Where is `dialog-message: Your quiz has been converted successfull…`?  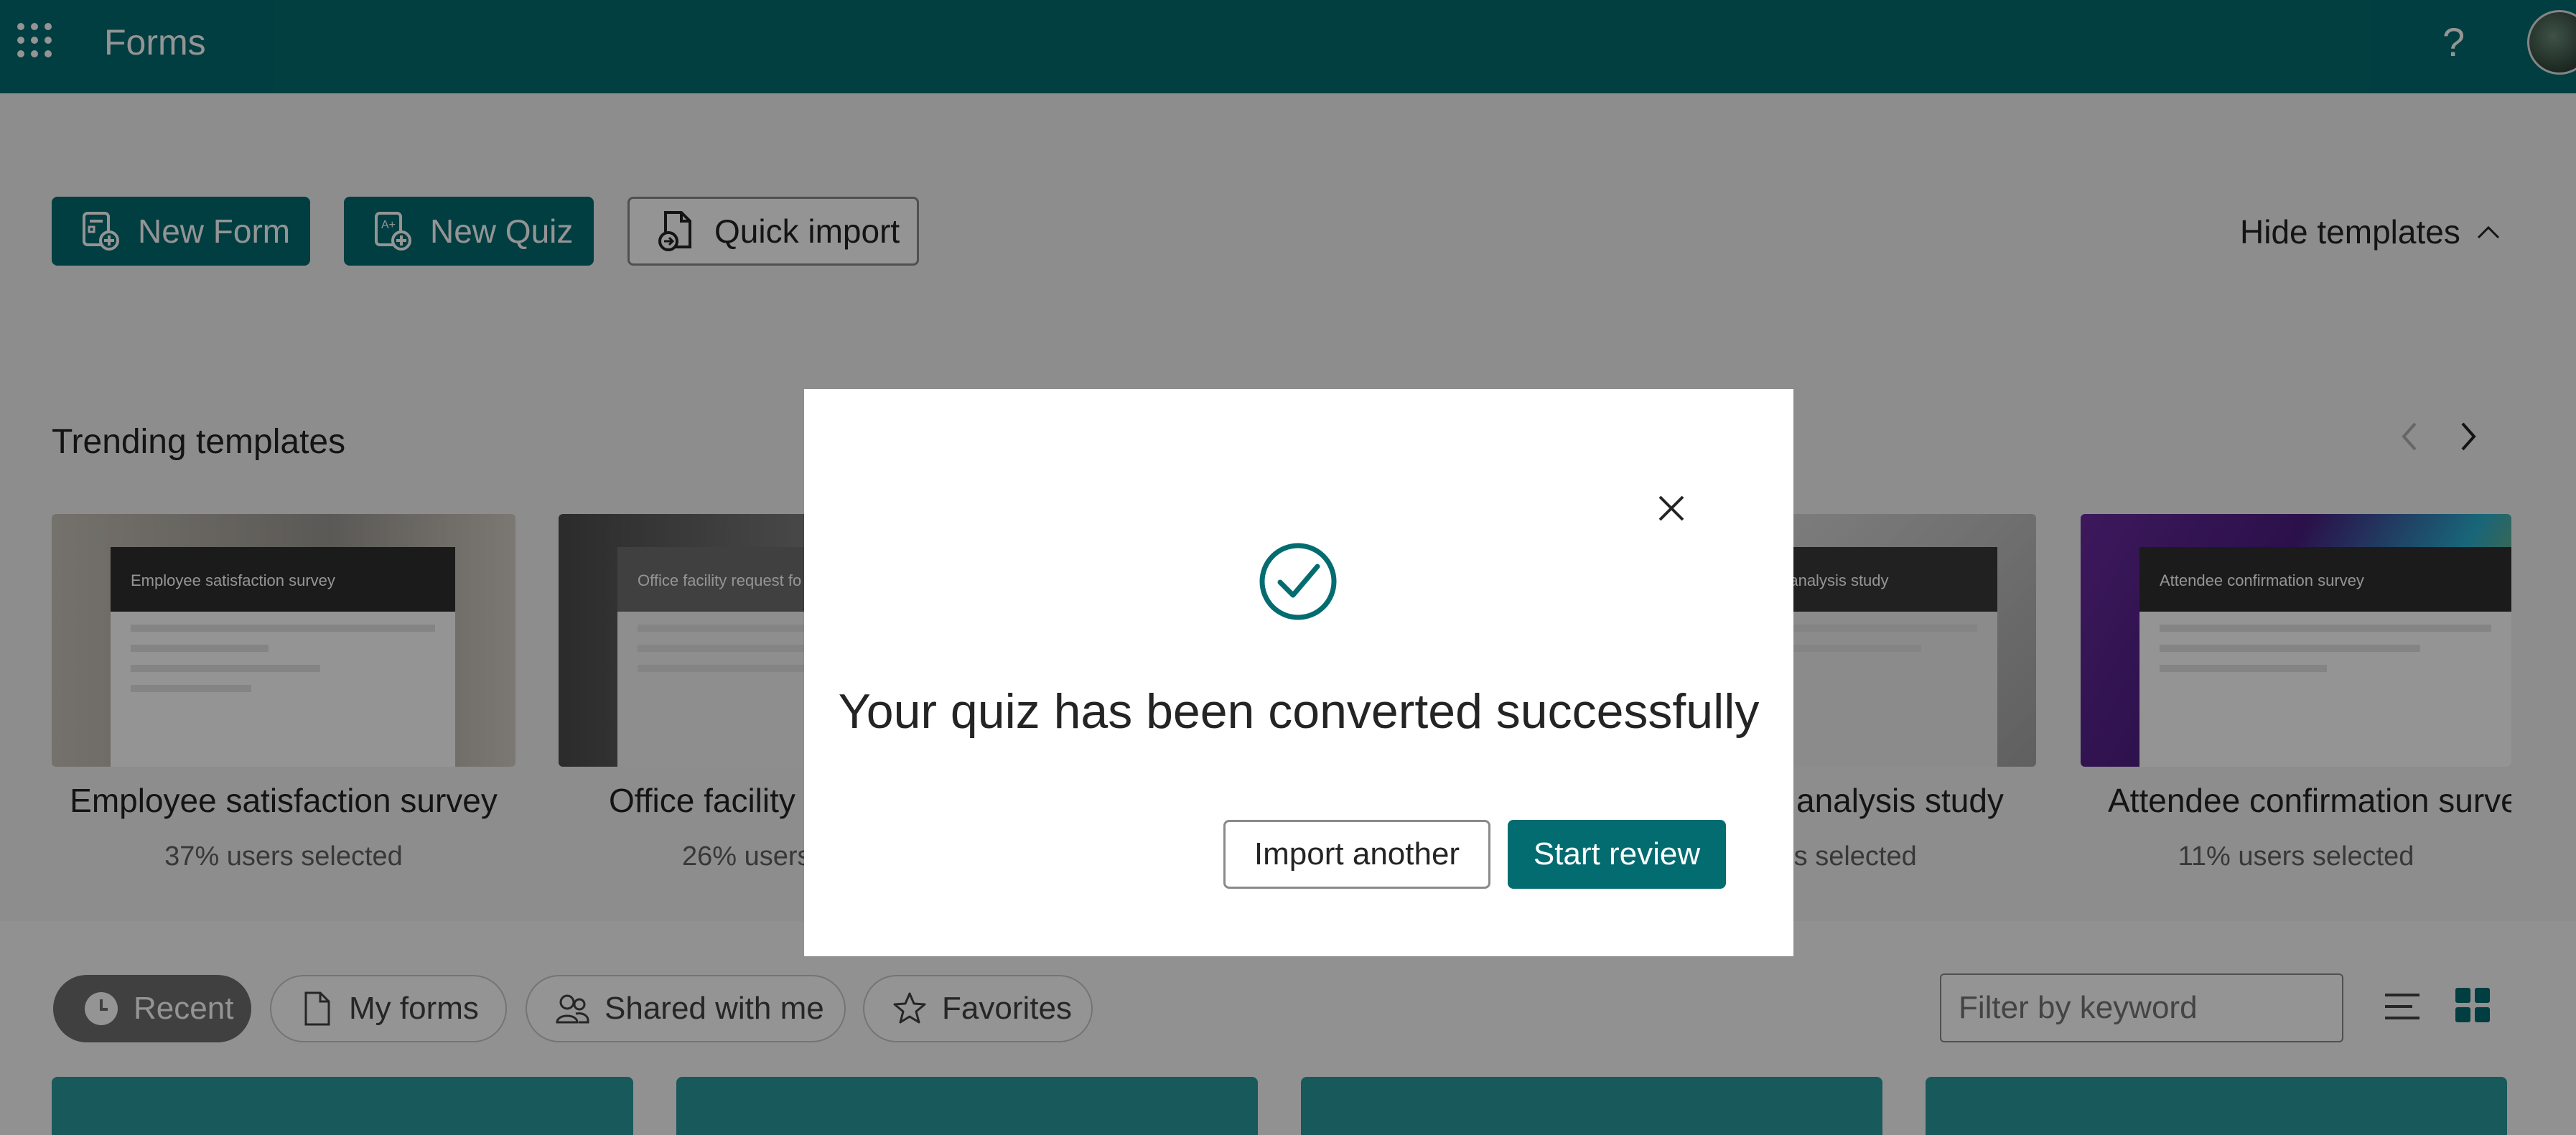 dialog-message: Your quiz has been converted successfull… is located at coordinates (1299, 711).